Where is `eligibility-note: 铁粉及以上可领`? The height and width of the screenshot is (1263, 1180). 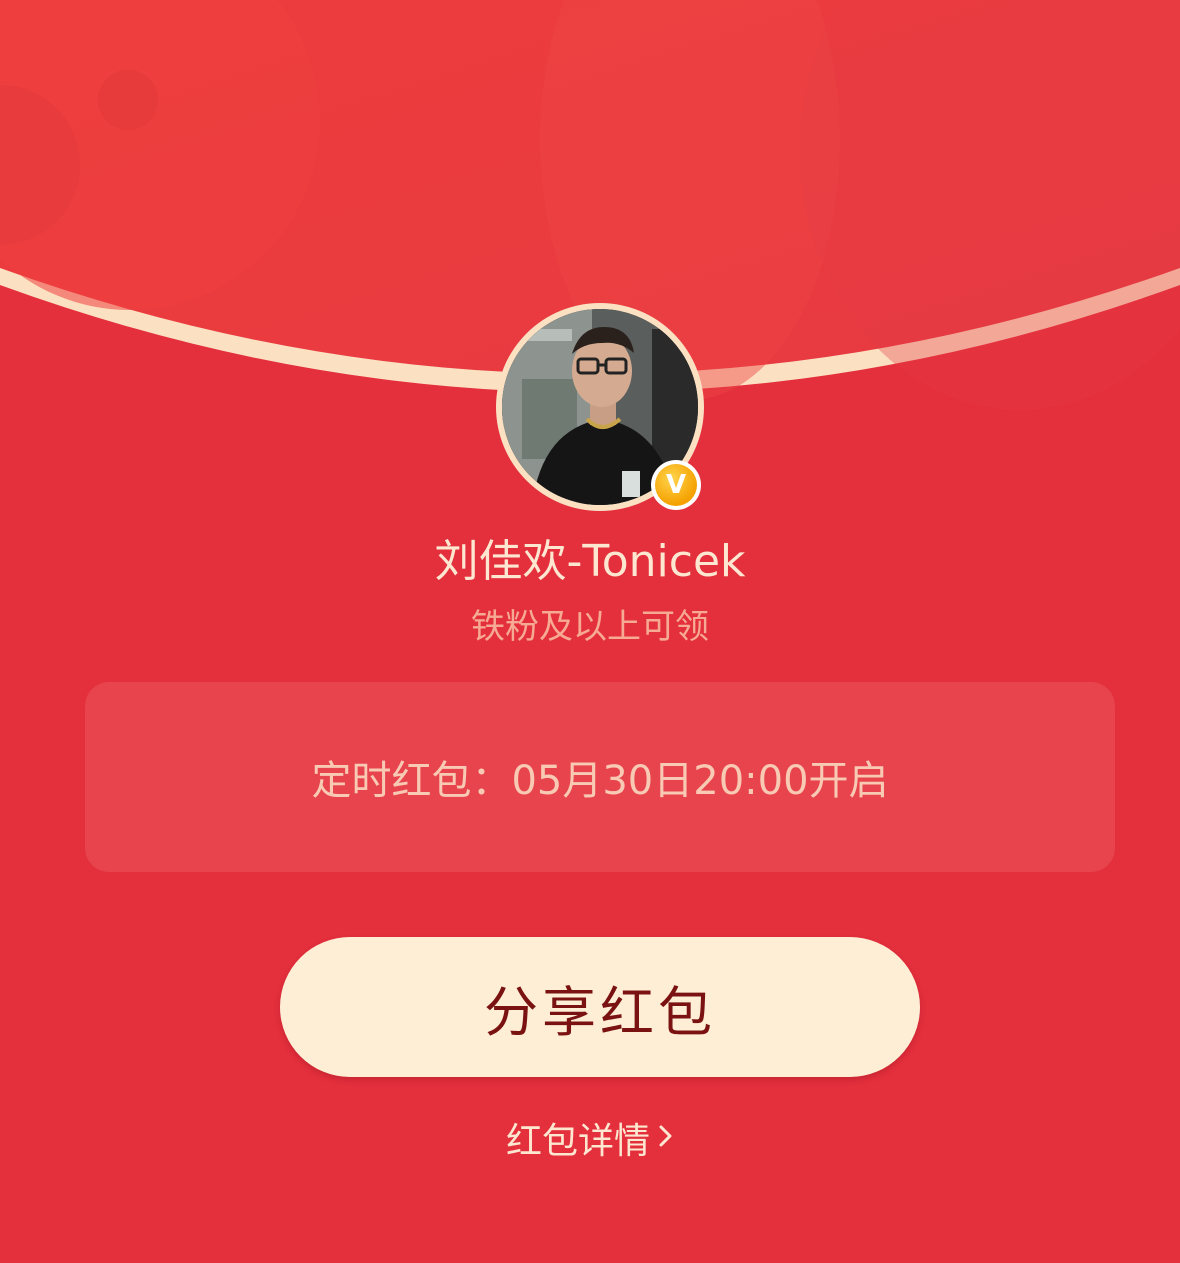 eligibility-note: 铁粉及以上可领 is located at coordinates (590, 627).